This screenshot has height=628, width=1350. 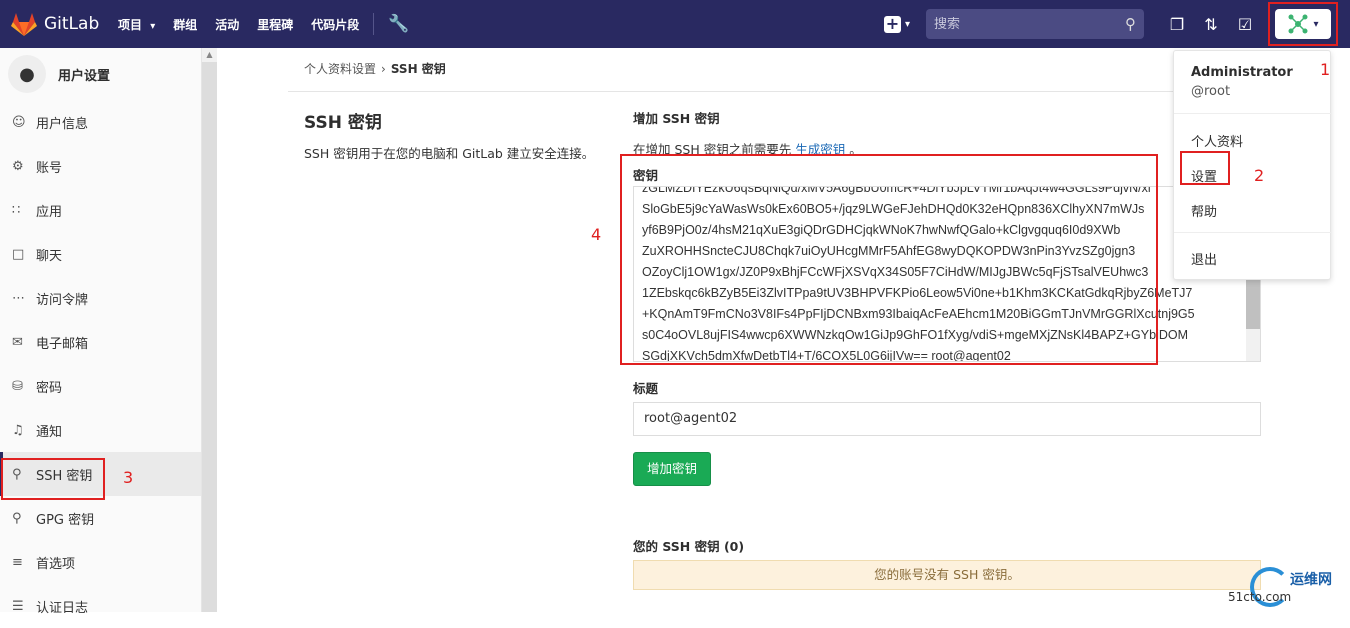 What do you see at coordinates (340, 69) in the screenshot?
I see `breadcrumb-parent: 个人资料设置` at bounding box center [340, 69].